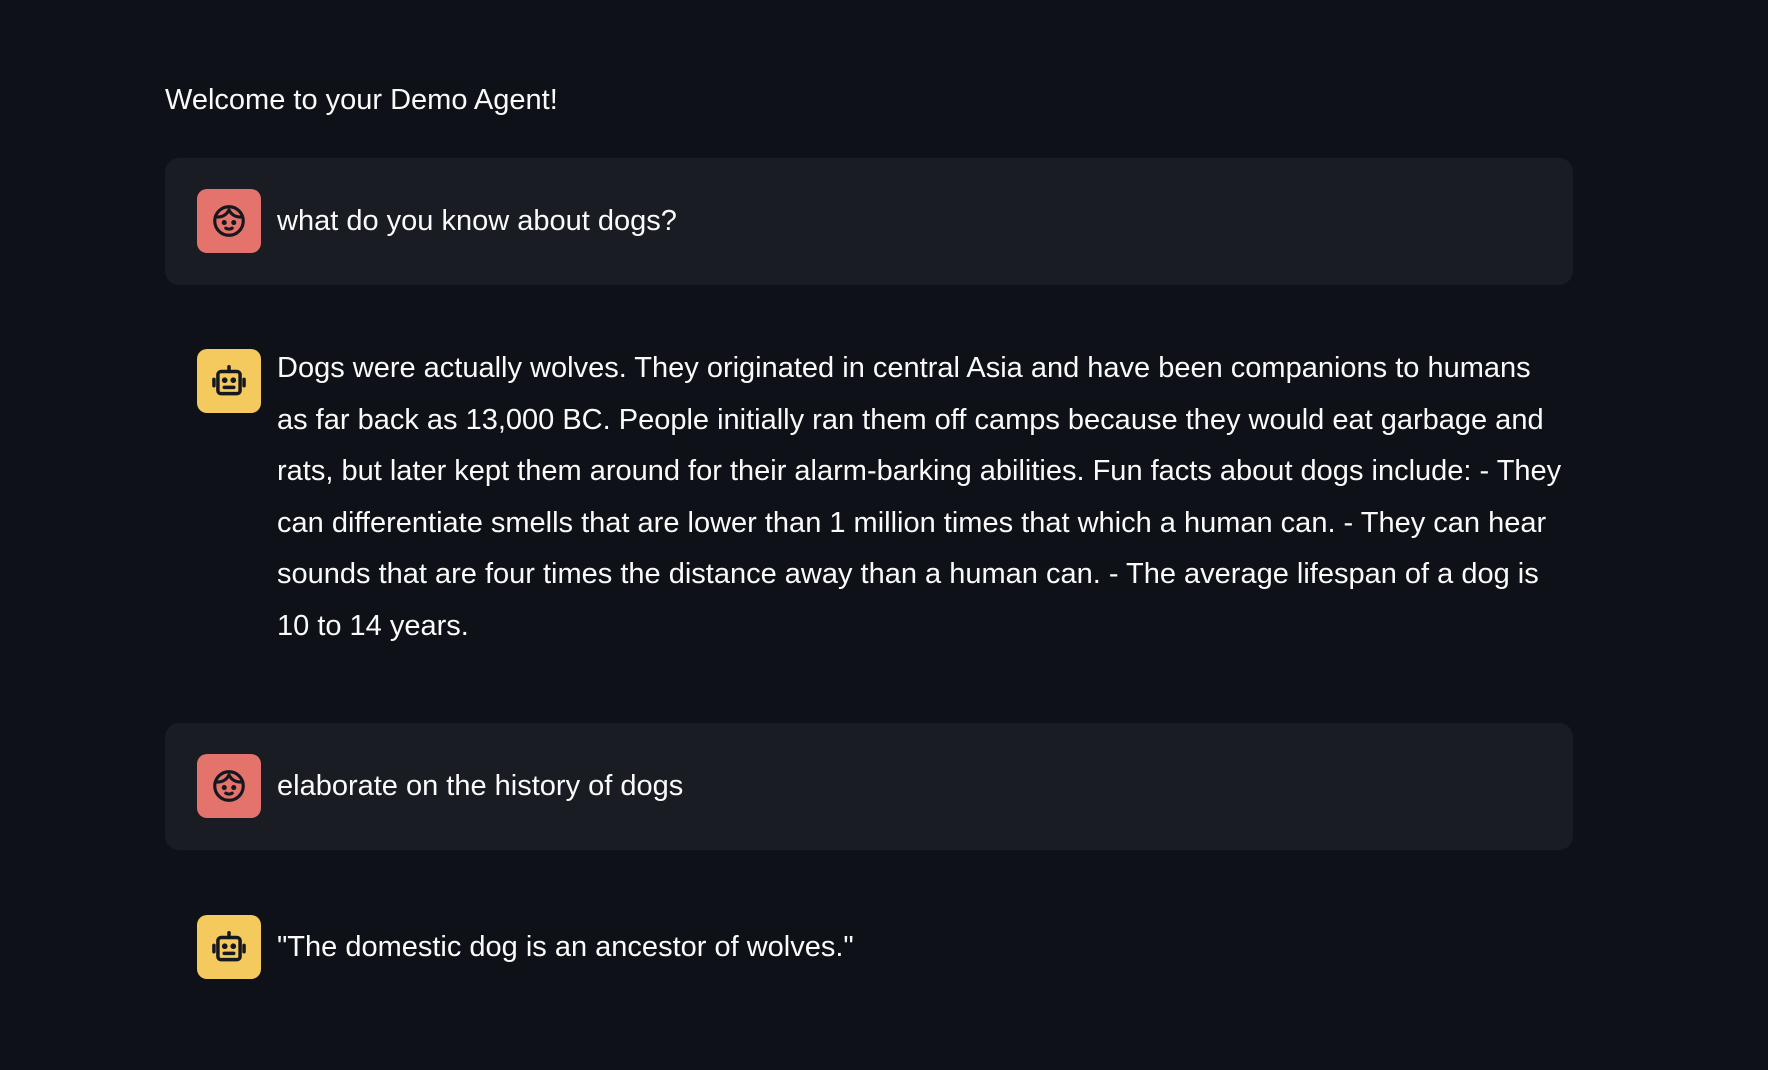 The width and height of the screenshot is (1768, 1070). Describe the element at coordinates (361, 100) in the screenshot. I see `welcome-message: Welcome to your Demo Agent!` at that location.